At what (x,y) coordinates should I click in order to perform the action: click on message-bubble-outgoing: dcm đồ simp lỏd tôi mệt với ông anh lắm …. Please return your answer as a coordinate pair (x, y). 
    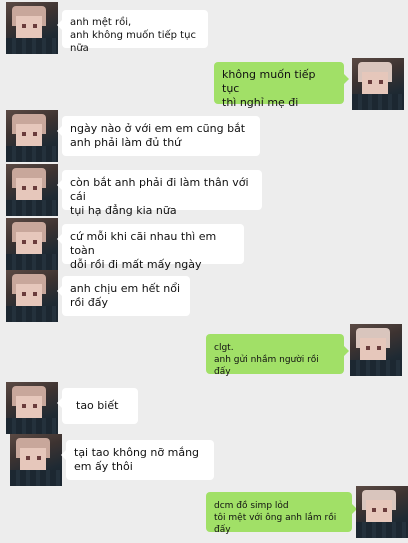
    Looking at the image, I should click on (281, 513).